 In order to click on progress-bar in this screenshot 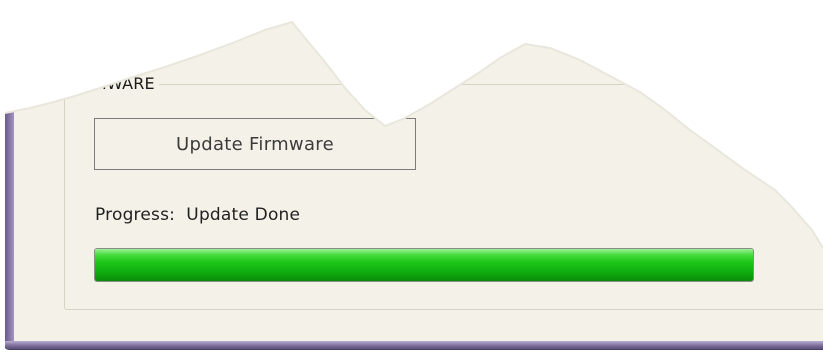, I will do `click(424, 265)`.